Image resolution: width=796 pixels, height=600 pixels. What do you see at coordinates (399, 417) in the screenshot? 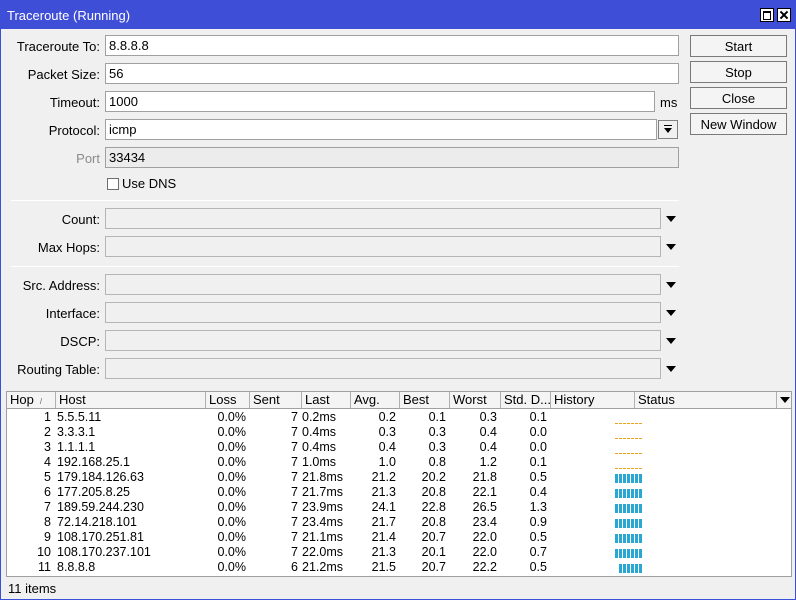
I see `table-row: 1 5.5.5.11 0.0% 7 0.2ms 0.2 0.1 0.3 0.1` at bounding box center [399, 417].